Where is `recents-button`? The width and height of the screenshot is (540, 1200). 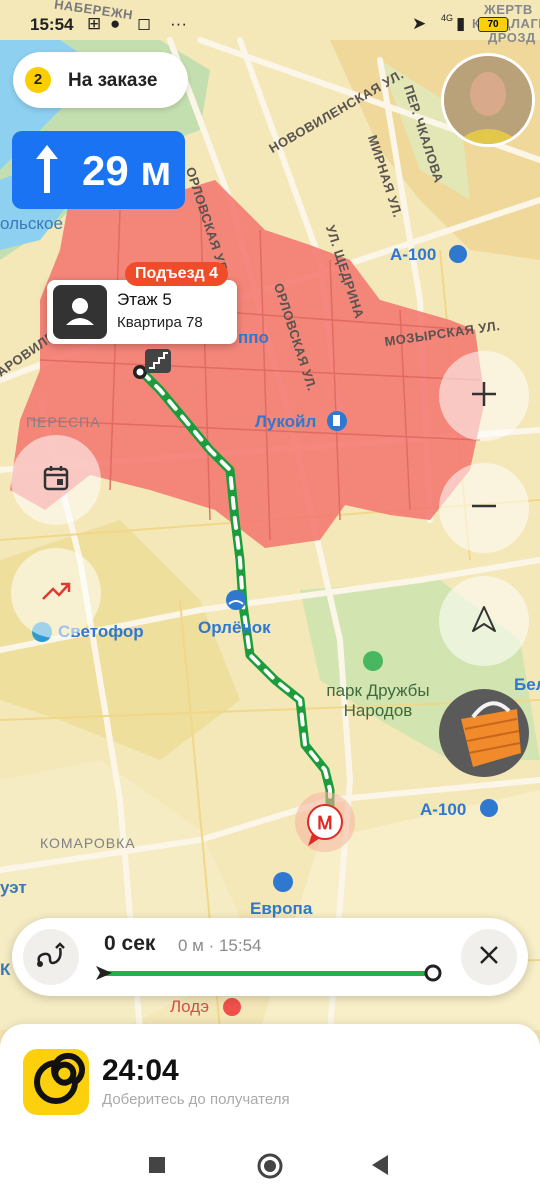
recents-button is located at coordinates (157, 1167).